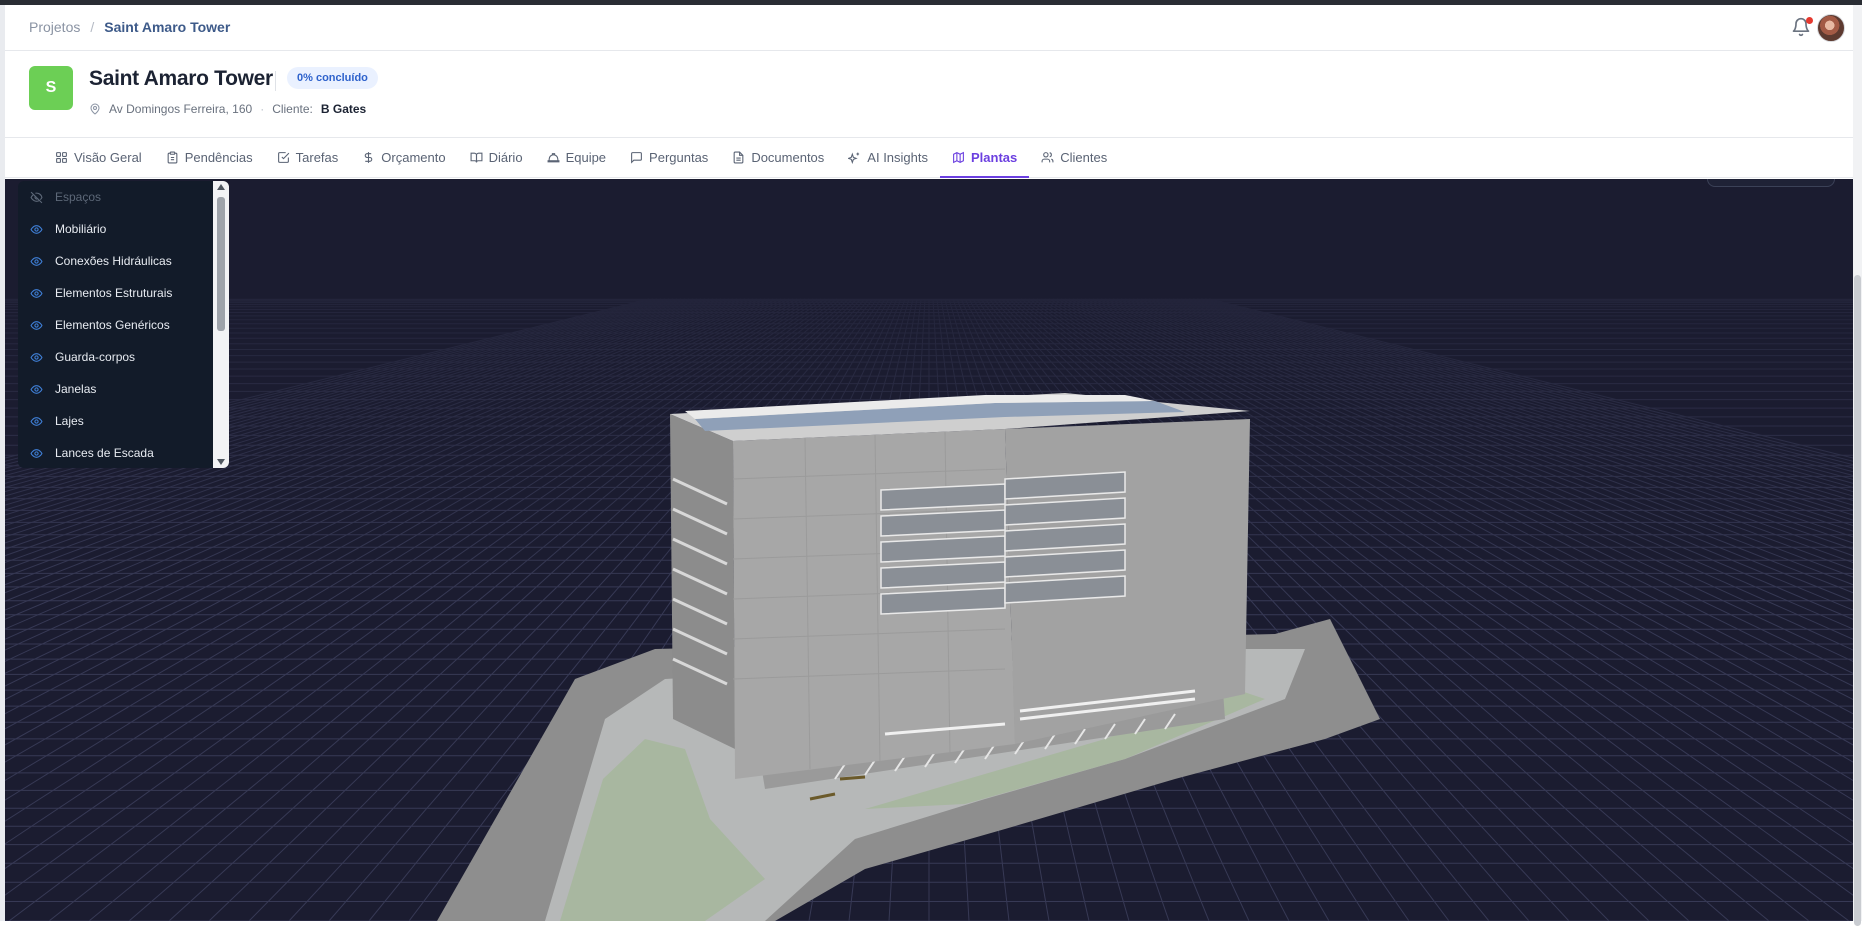  What do you see at coordinates (343, 109) in the screenshot?
I see `client-name: B Gates` at bounding box center [343, 109].